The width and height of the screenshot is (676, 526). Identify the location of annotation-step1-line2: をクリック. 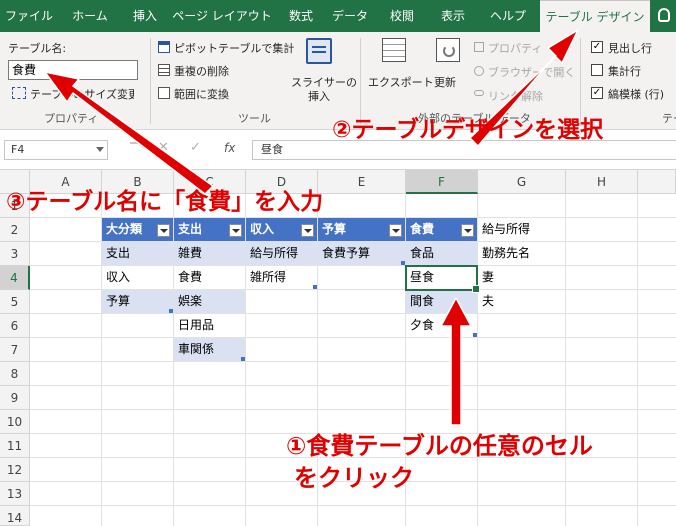
(354, 478).